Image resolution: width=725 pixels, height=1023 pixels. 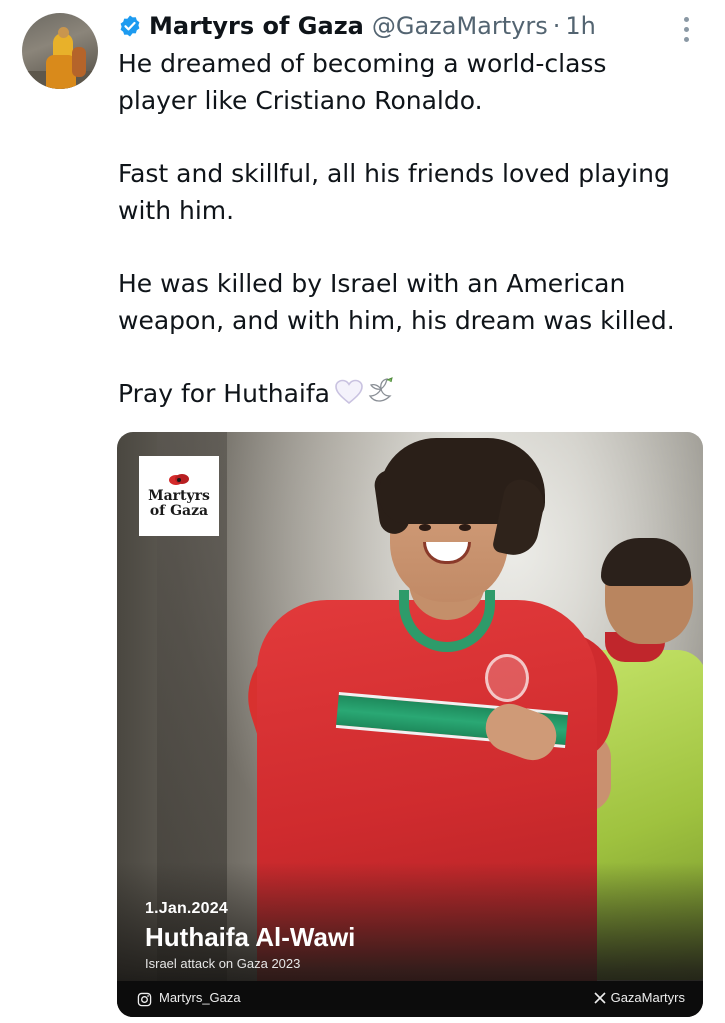 I want to click on caption-subtitle: Israel attack on Gaza 2023, so click(x=223, y=963).